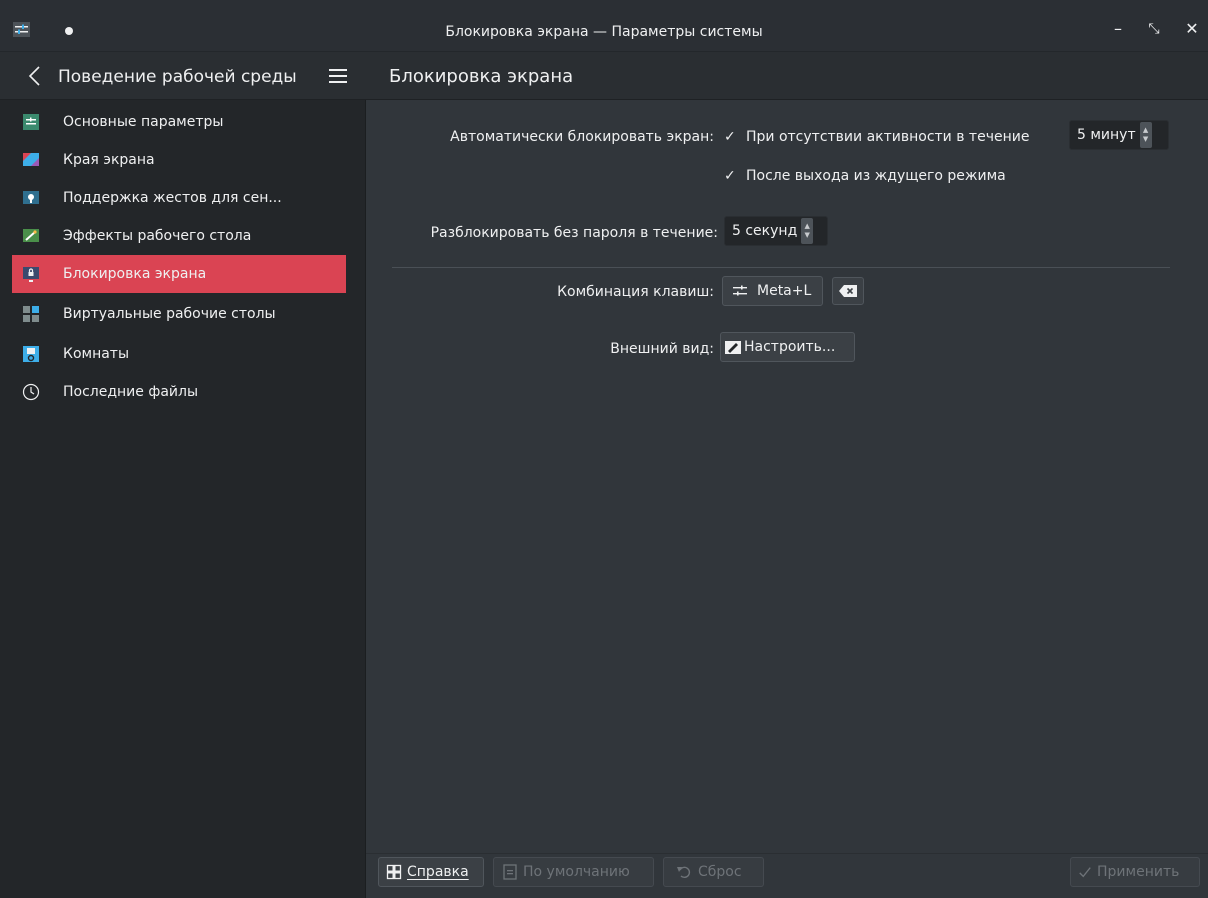 The height and width of the screenshot is (898, 1208). Describe the element at coordinates (143, 122) in the screenshot. I see `sidebar-item-label: Основные параметры` at that location.